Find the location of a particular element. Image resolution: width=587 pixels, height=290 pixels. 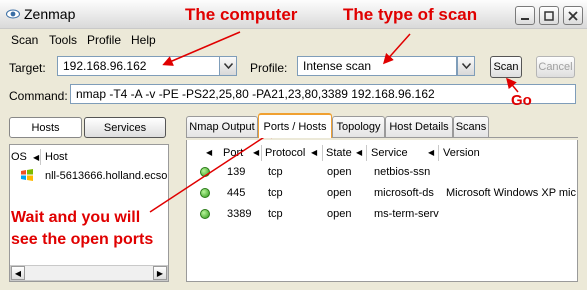

arrow-to-target is located at coordinates (201, 48).